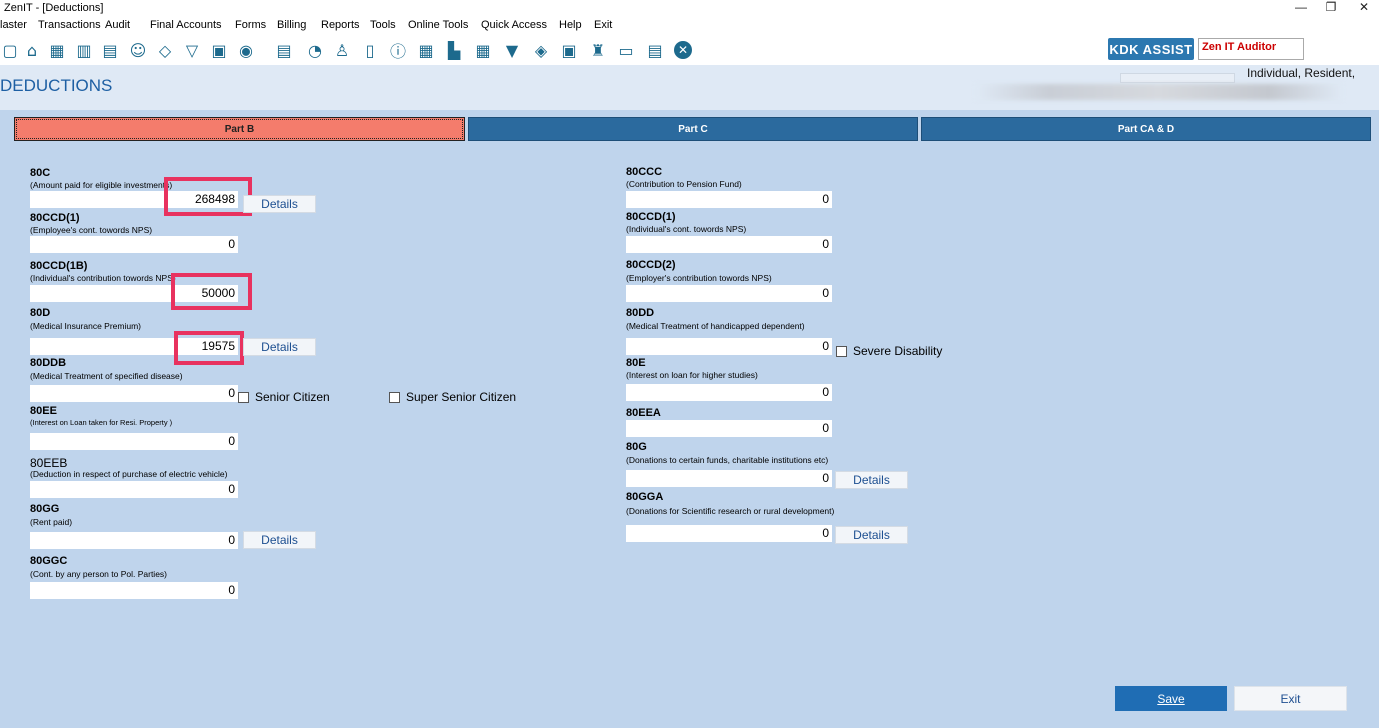  What do you see at coordinates (383, 25) in the screenshot?
I see `menu-tools: Tools` at bounding box center [383, 25].